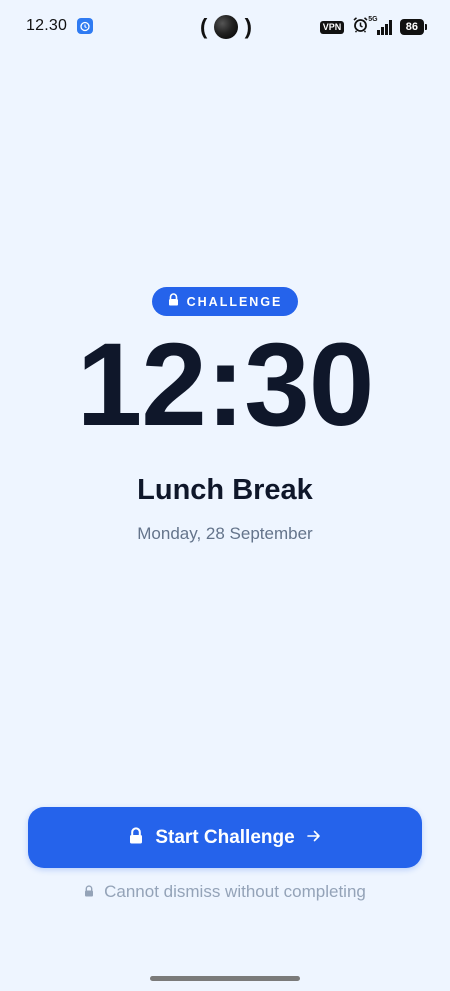  I want to click on alarm-clock-icon, so click(360, 27).